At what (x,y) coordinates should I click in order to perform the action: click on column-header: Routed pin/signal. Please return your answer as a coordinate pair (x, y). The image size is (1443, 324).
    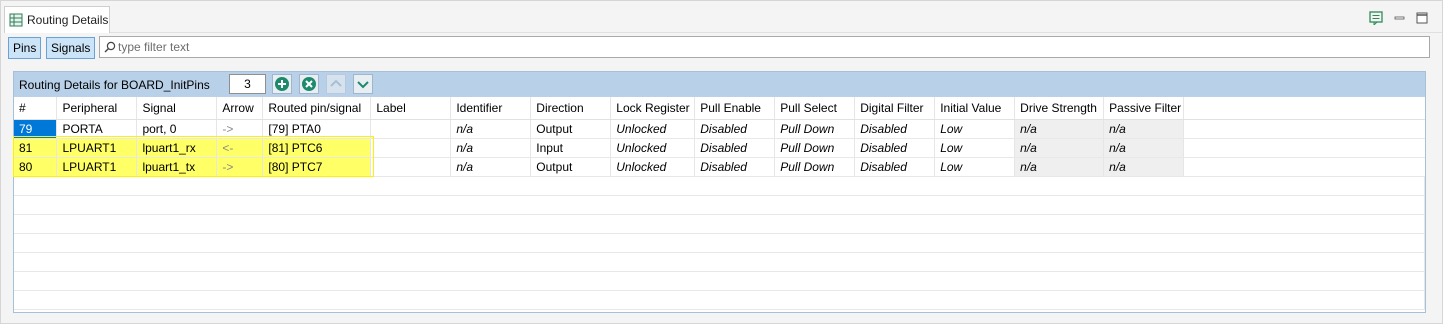
    Looking at the image, I should click on (317, 108).